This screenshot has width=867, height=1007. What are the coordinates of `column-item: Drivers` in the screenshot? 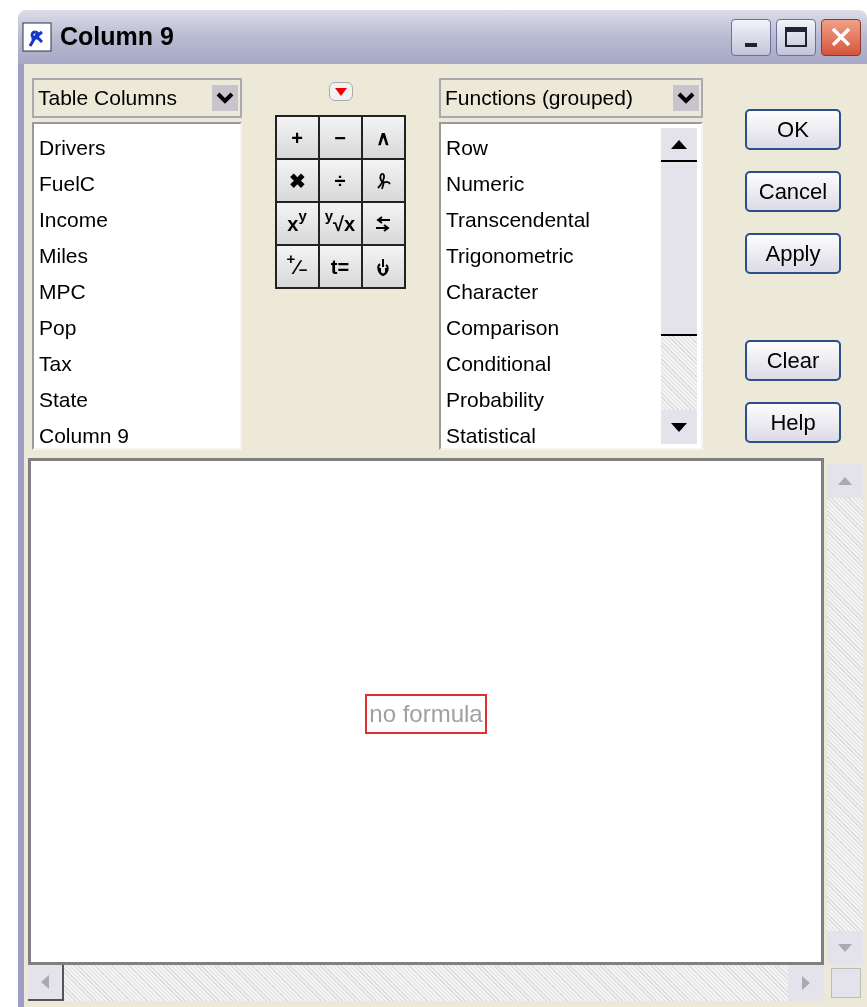 It's located at (139, 148).